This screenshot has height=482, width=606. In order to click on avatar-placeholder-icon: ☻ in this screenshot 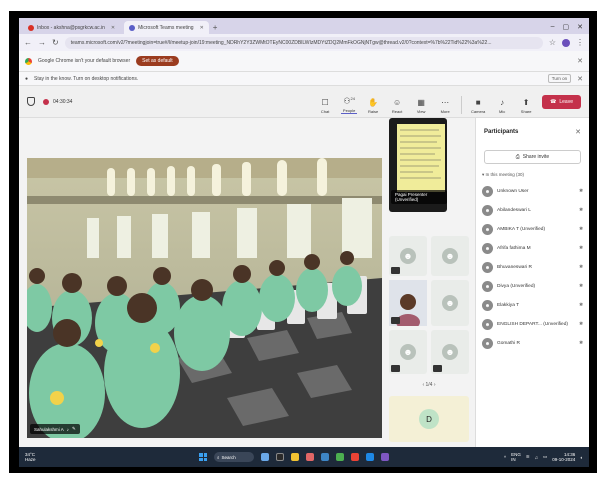, I will do `click(450, 303)`.